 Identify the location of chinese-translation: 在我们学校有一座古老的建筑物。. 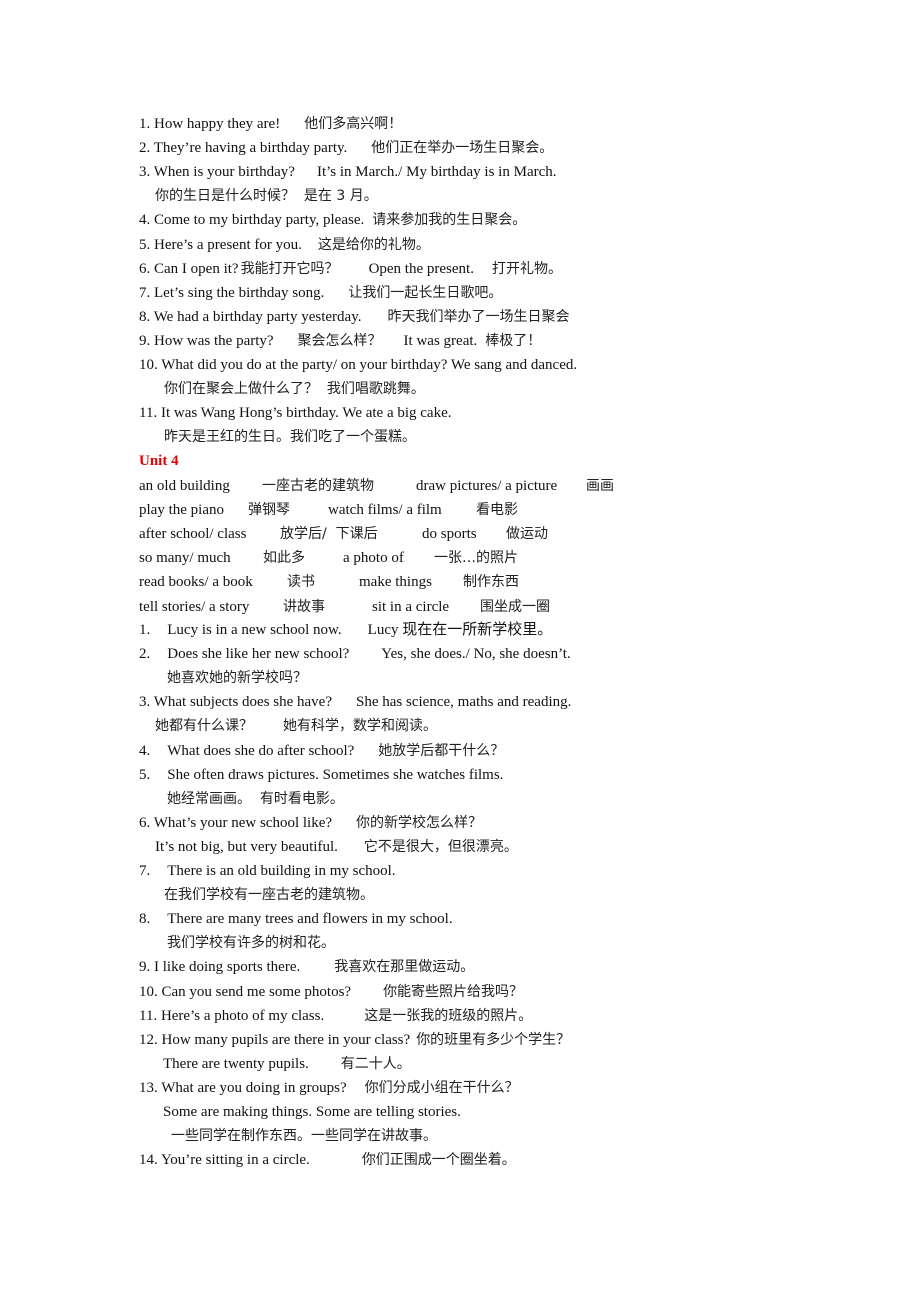
(269, 895).